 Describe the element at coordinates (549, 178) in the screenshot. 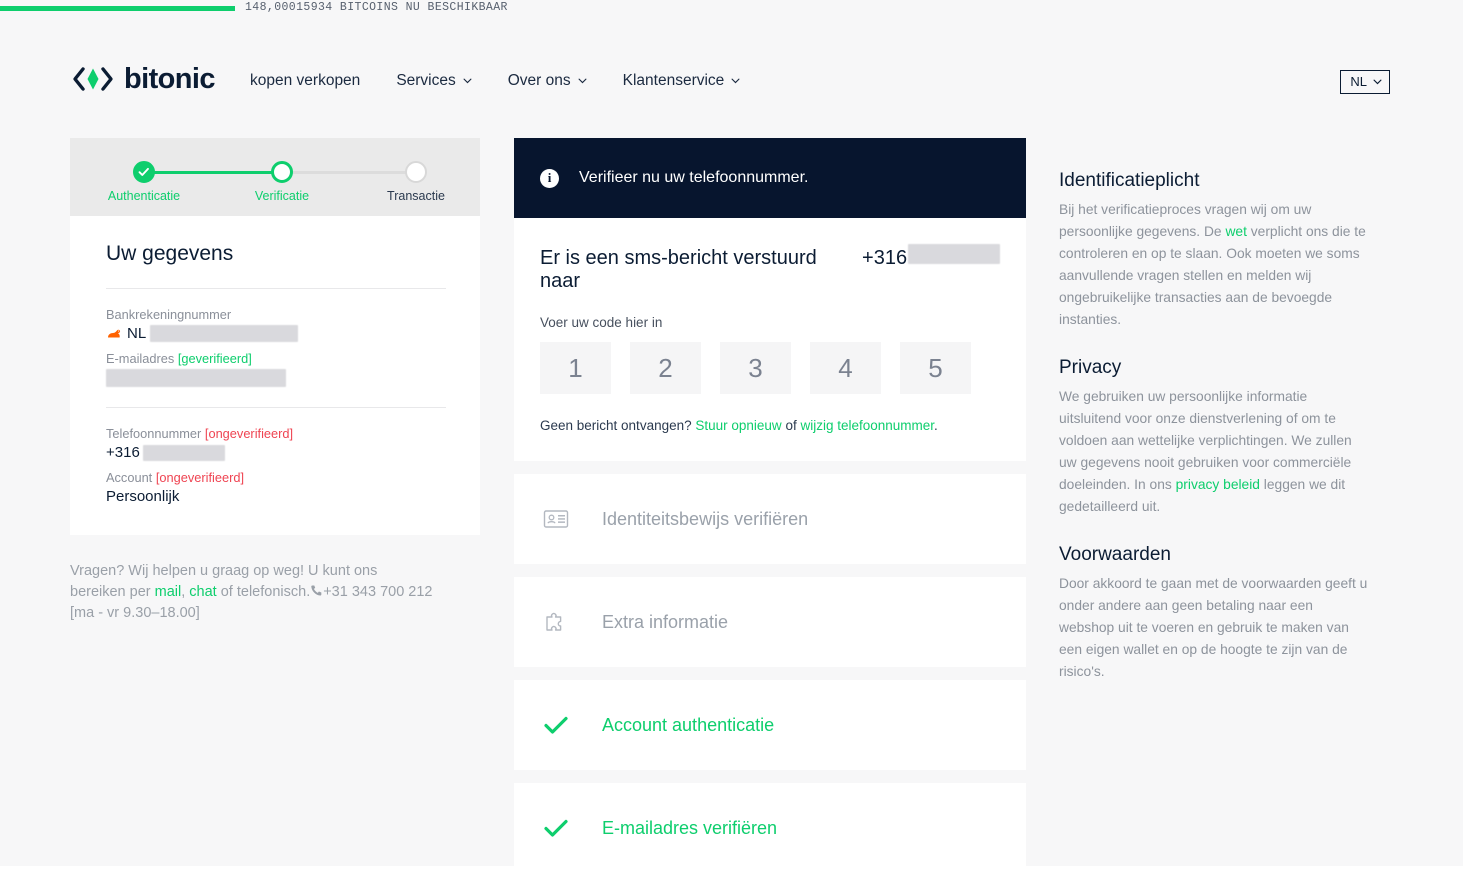

I see `info-icon: i` at that location.